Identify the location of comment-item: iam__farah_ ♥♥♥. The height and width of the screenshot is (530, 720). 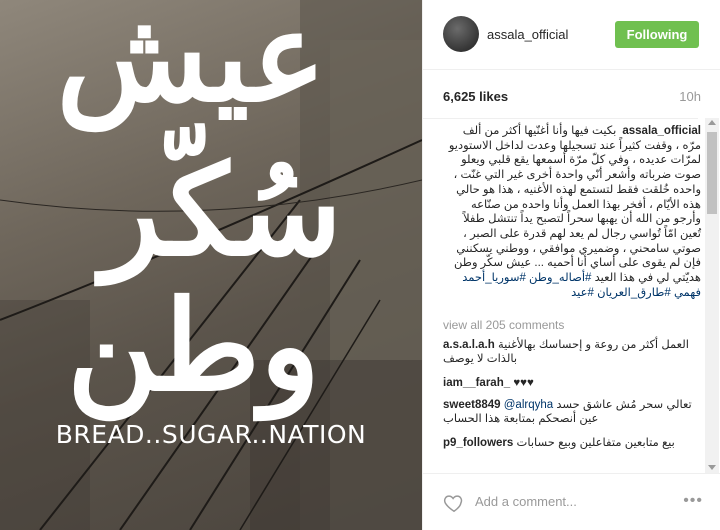
(572, 383).